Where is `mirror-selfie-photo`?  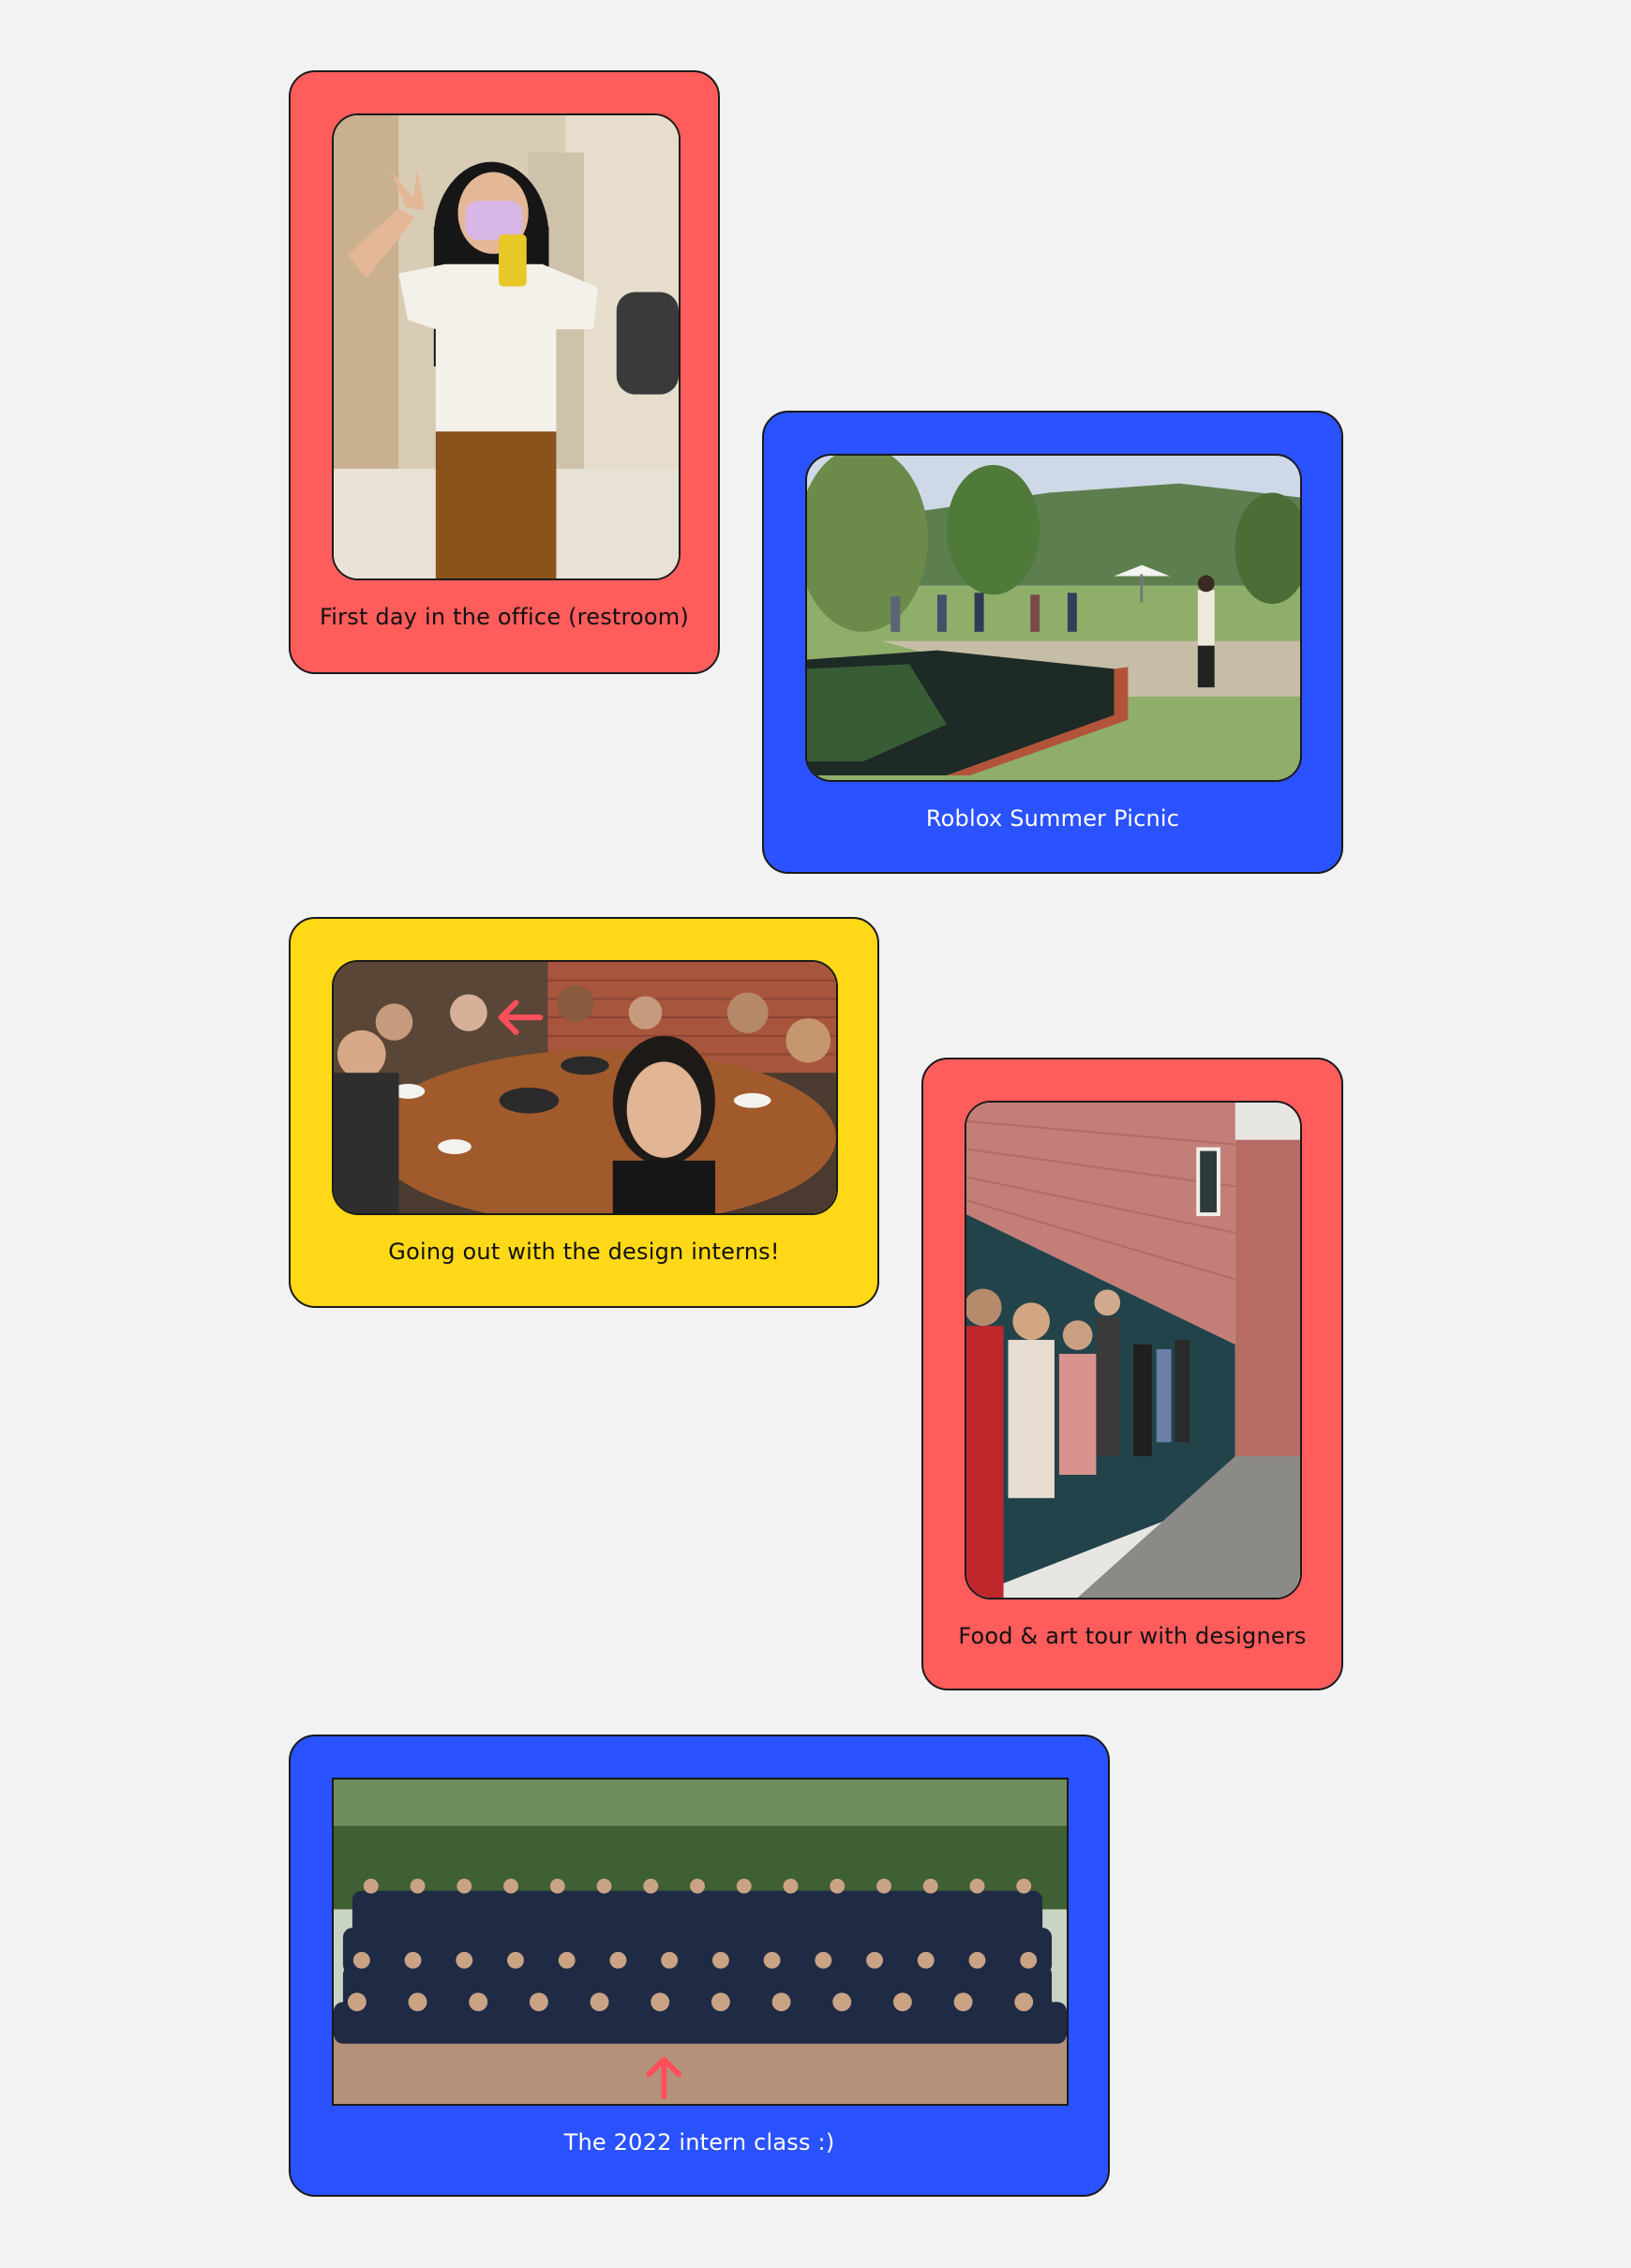 mirror-selfie-photo is located at coordinates (506, 346).